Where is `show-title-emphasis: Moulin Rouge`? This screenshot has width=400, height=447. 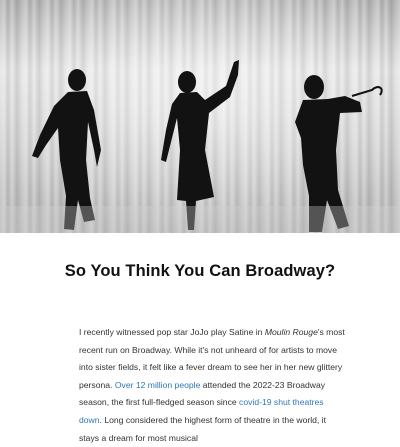 show-title-emphasis: Moulin Rouge is located at coordinates (291, 332).